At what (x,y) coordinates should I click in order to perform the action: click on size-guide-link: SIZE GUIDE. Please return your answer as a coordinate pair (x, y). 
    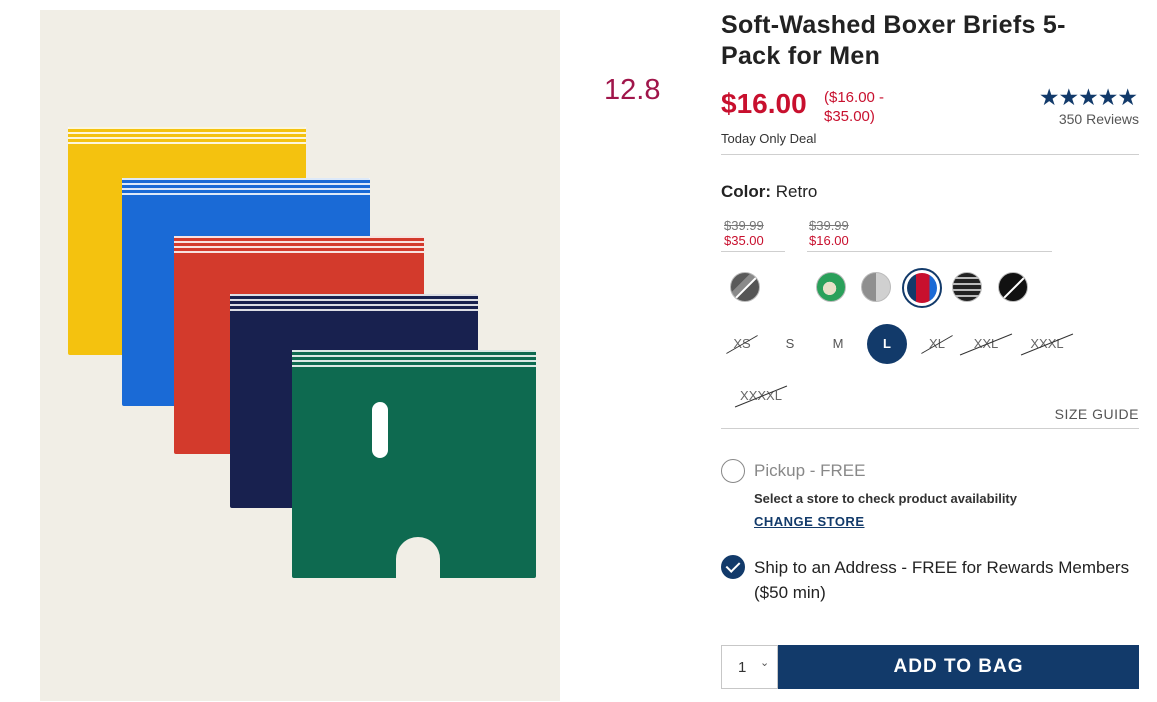
    Looking at the image, I should click on (1097, 414).